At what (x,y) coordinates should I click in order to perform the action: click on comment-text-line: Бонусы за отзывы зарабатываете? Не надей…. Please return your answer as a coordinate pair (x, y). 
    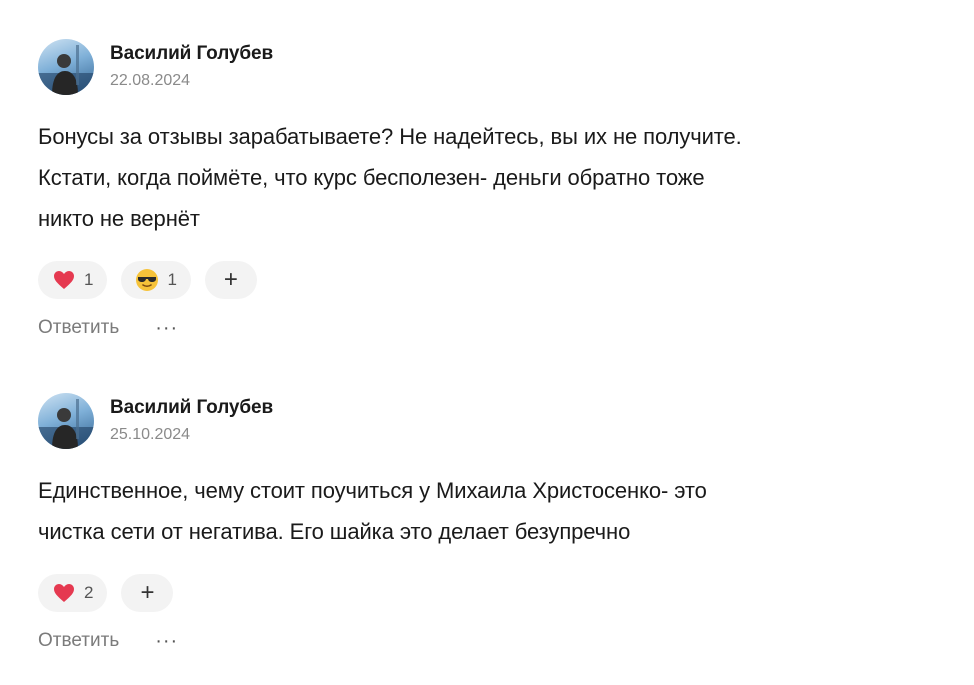
    Looking at the image, I should click on (390, 136).